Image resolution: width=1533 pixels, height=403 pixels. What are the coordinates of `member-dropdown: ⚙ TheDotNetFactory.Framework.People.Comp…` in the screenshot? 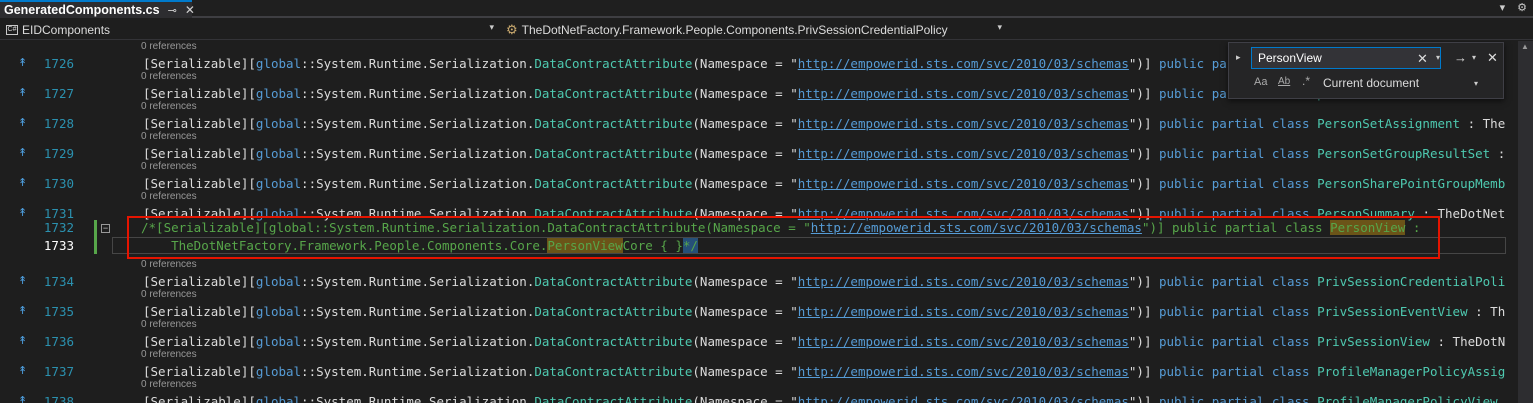 It's located at (756, 30).